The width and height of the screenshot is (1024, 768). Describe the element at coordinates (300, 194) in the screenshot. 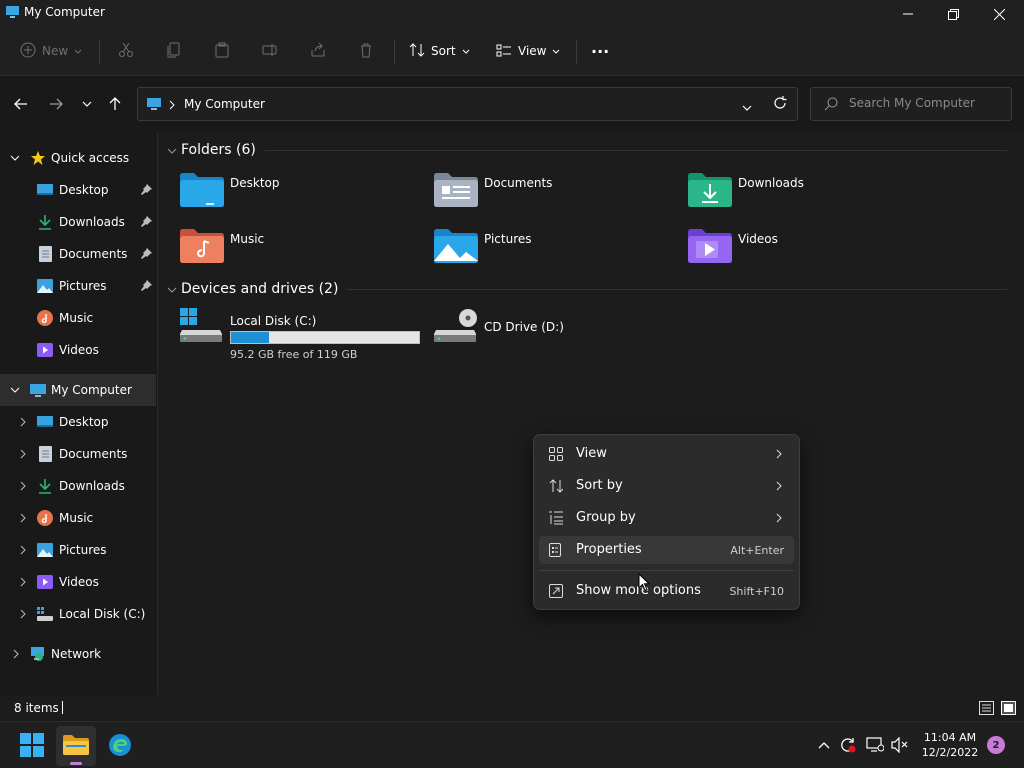

I see `folder-desktop: Desktop` at that location.